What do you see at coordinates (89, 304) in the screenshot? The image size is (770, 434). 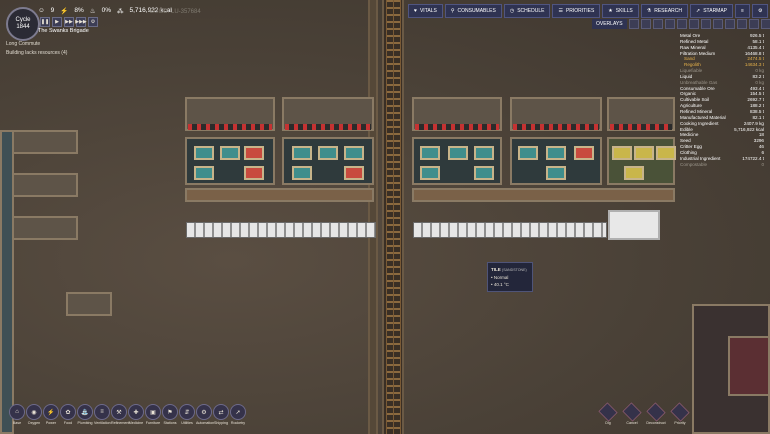 I see `side-room` at bounding box center [89, 304].